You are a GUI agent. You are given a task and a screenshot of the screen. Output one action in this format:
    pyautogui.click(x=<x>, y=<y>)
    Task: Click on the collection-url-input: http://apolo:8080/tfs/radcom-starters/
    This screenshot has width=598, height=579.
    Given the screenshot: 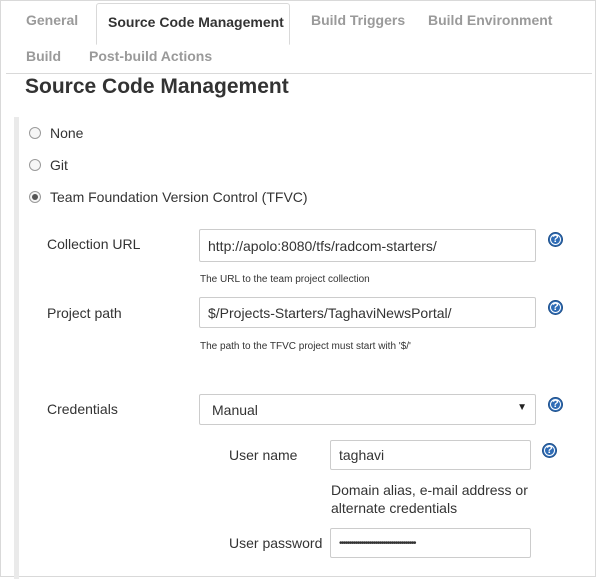 What is the action you would take?
    pyautogui.click(x=367, y=245)
    